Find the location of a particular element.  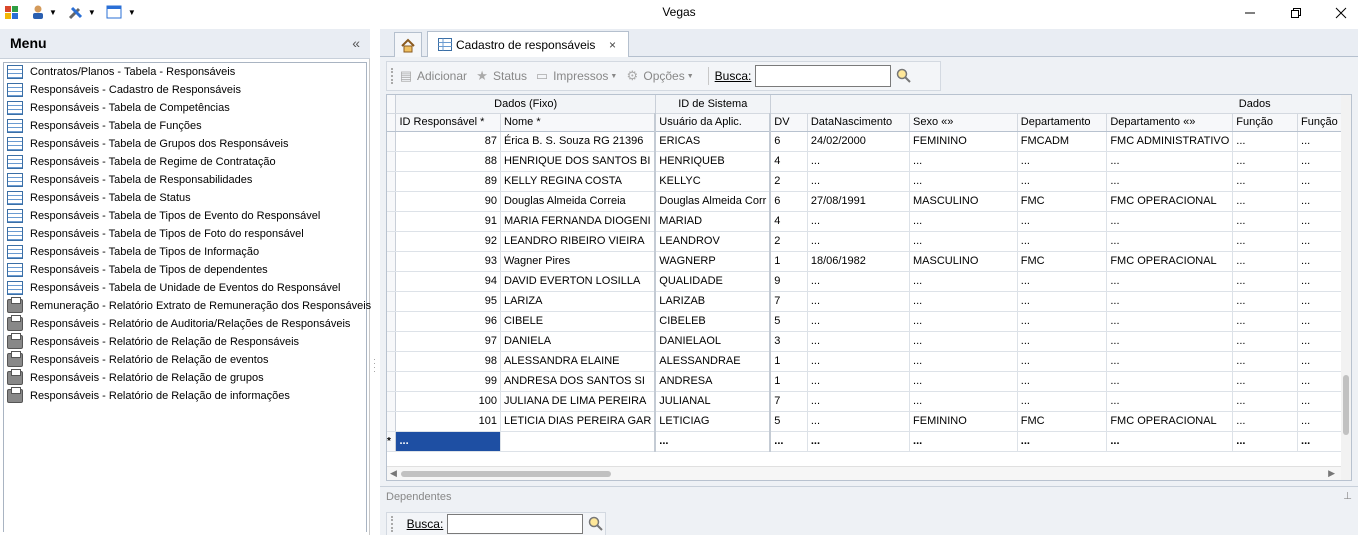

close-button is located at coordinates (1338, 12).